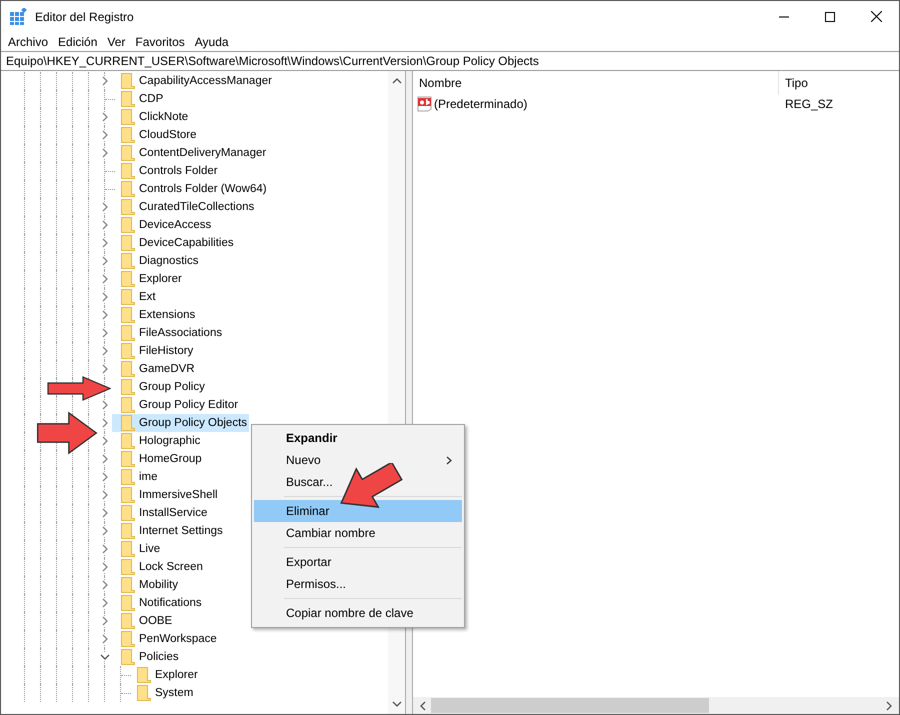 This screenshot has width=900, height=715. What do you see at coordinates (397, 704) in the screenshot?
I see `scroll-down-icon` at bounding box center [397, 704].